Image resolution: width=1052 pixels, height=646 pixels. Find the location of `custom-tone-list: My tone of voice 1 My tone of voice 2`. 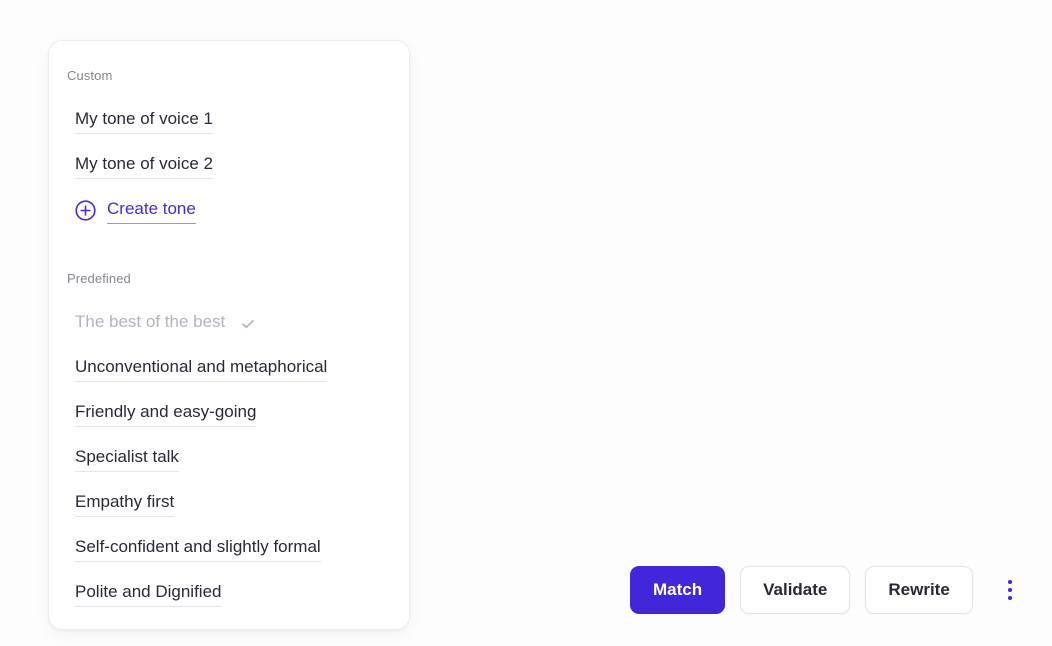

custom-tone-list: My tone of voice 1 My tone of voice 2 is located at coordinates (229, 143).